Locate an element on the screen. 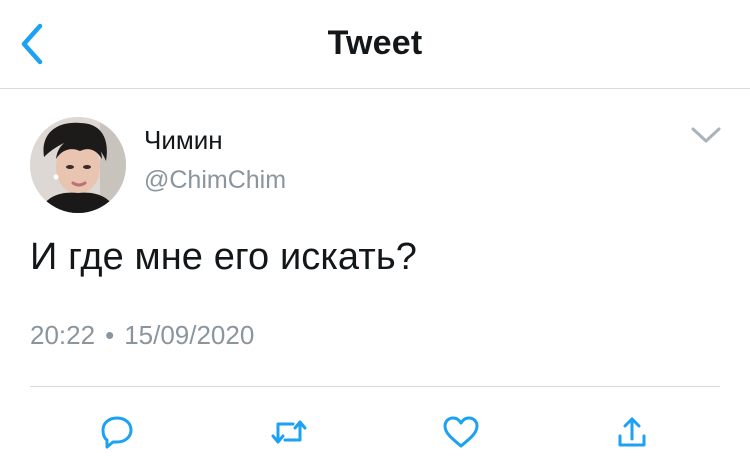 Image resolution: width=750 pixels, height=468 pixels. retweet-button is located at coordinates (289, 432).